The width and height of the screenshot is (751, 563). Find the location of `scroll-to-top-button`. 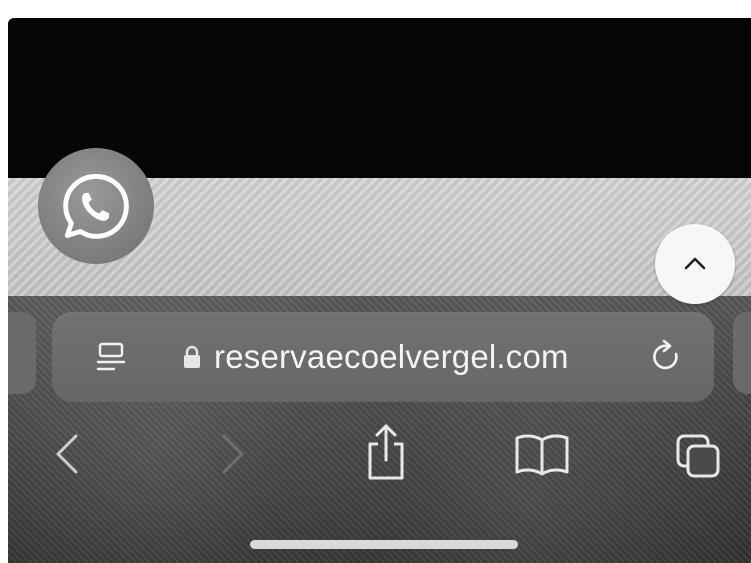

scroll-to-top-button is located at coordinates (695, 264).